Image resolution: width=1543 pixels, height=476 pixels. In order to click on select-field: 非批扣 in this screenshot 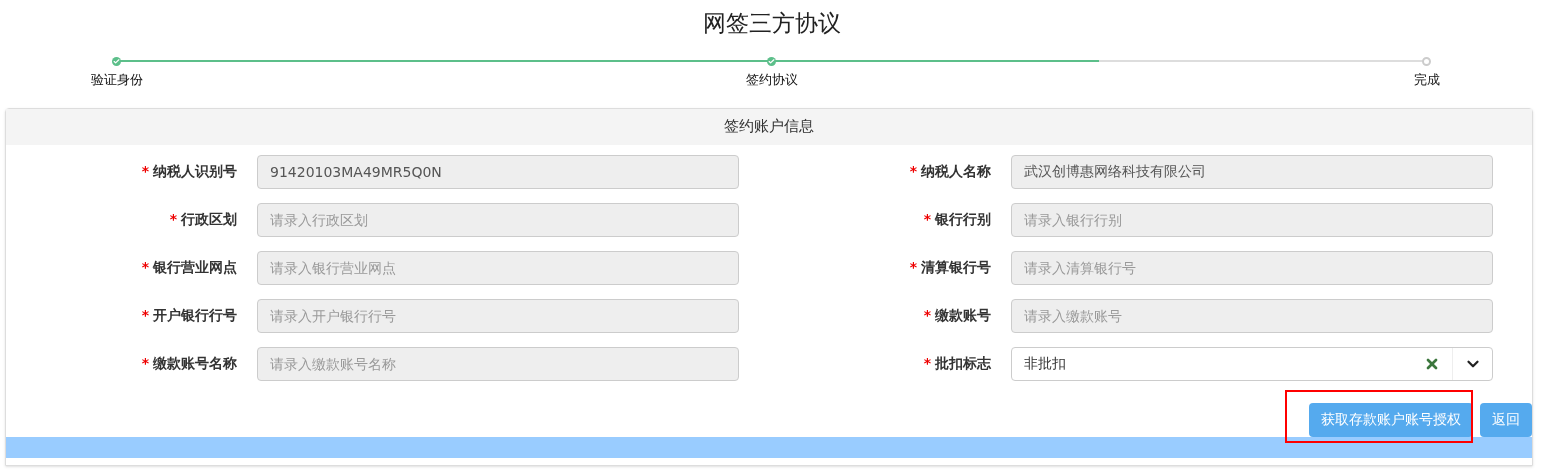, I will do `click(1252, 363)`.